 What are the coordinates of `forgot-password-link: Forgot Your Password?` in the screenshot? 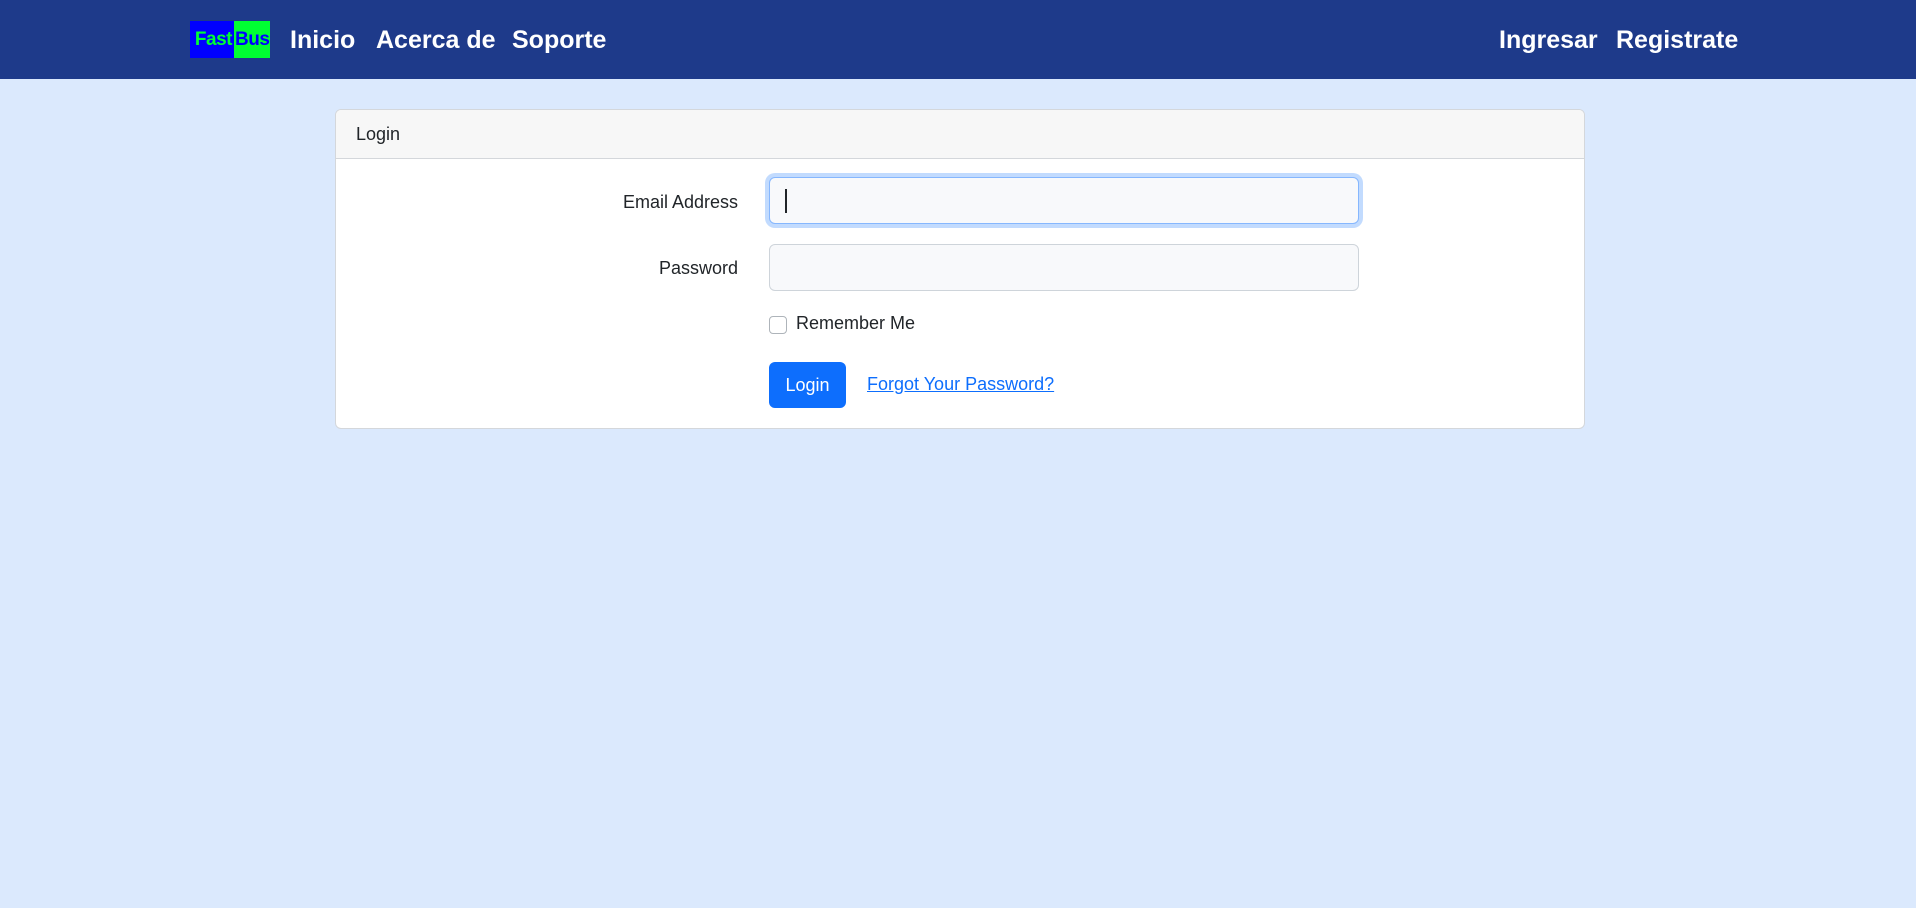 It's located at (960, 384).